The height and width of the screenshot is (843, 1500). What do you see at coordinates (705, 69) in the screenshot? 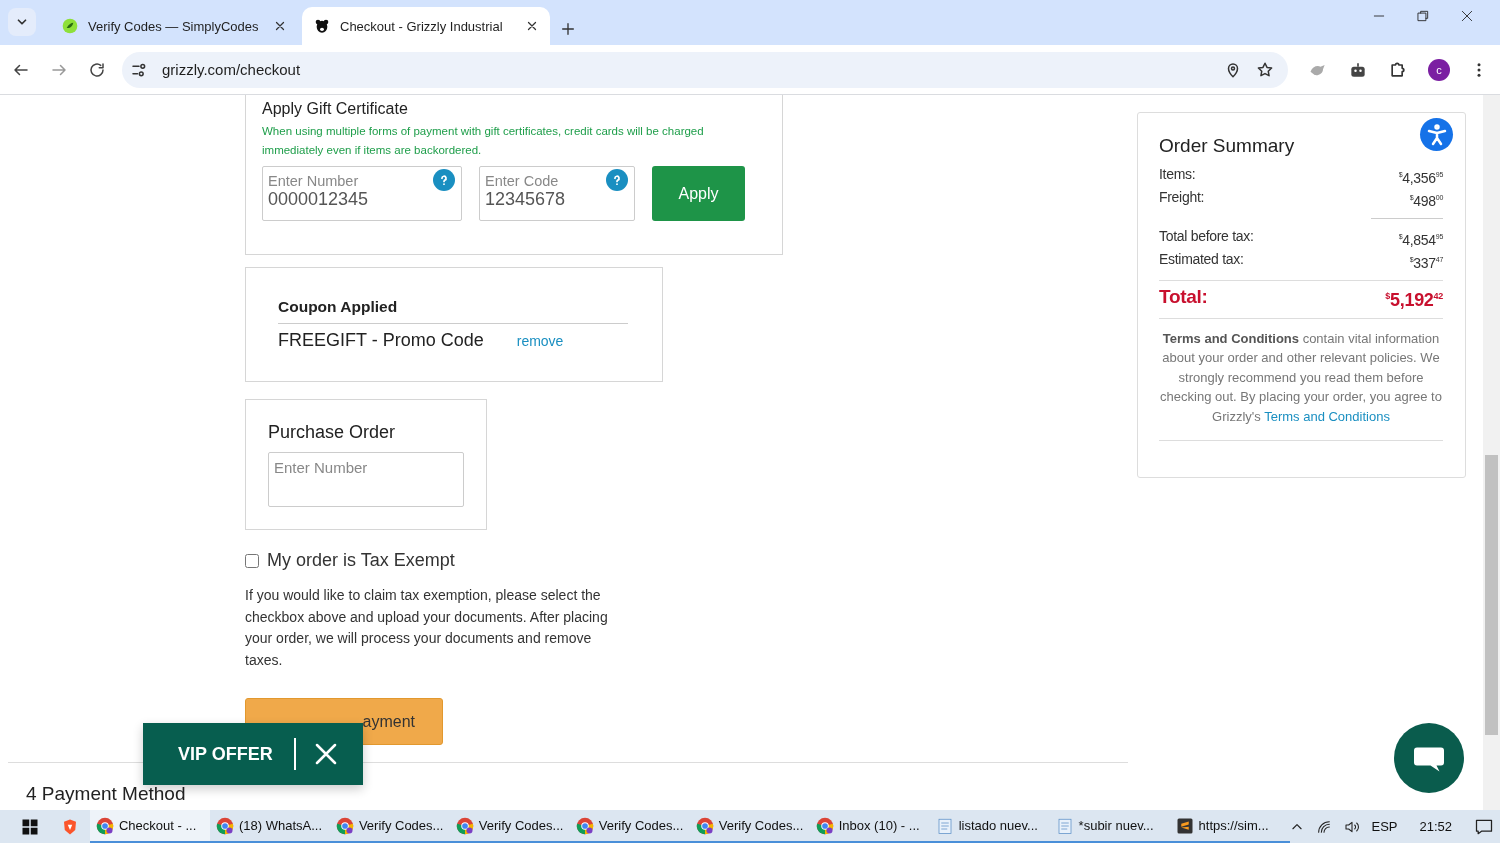
I see `address-bar: grizzly.com/checkout` at bounding box center [705, 69].